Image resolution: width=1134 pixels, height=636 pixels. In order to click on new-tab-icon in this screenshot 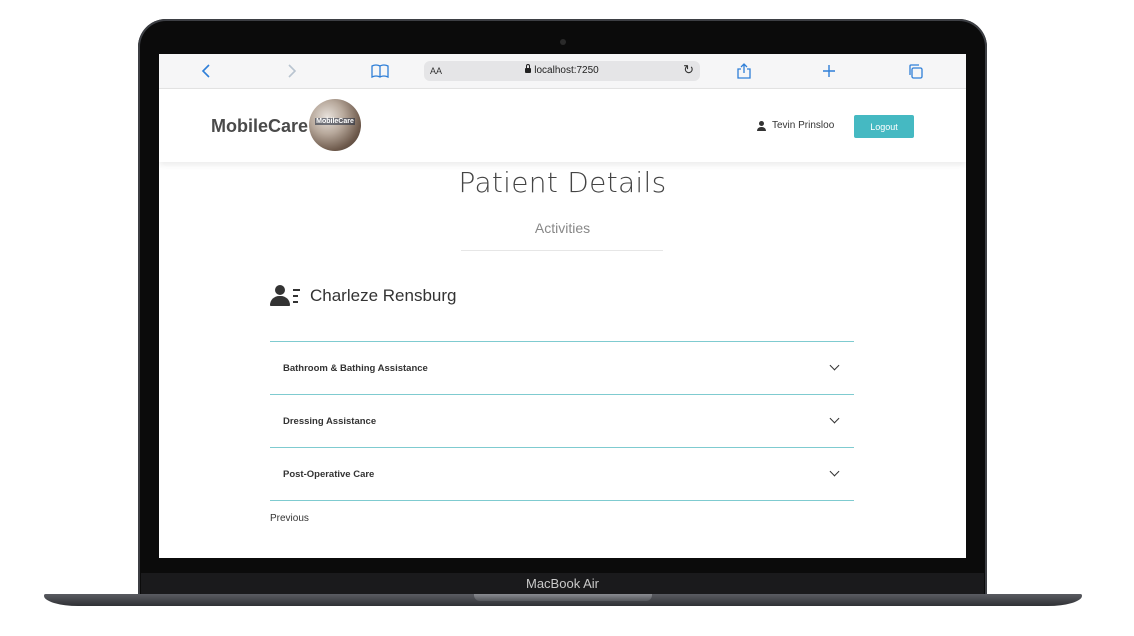, I will do `click(829, 71)`.